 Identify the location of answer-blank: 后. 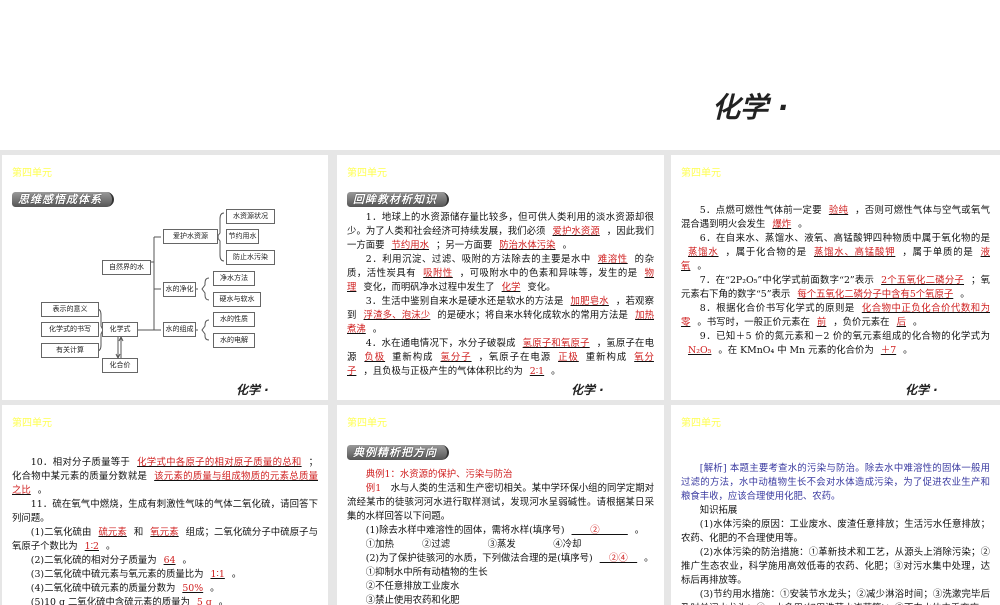
(901, 322).